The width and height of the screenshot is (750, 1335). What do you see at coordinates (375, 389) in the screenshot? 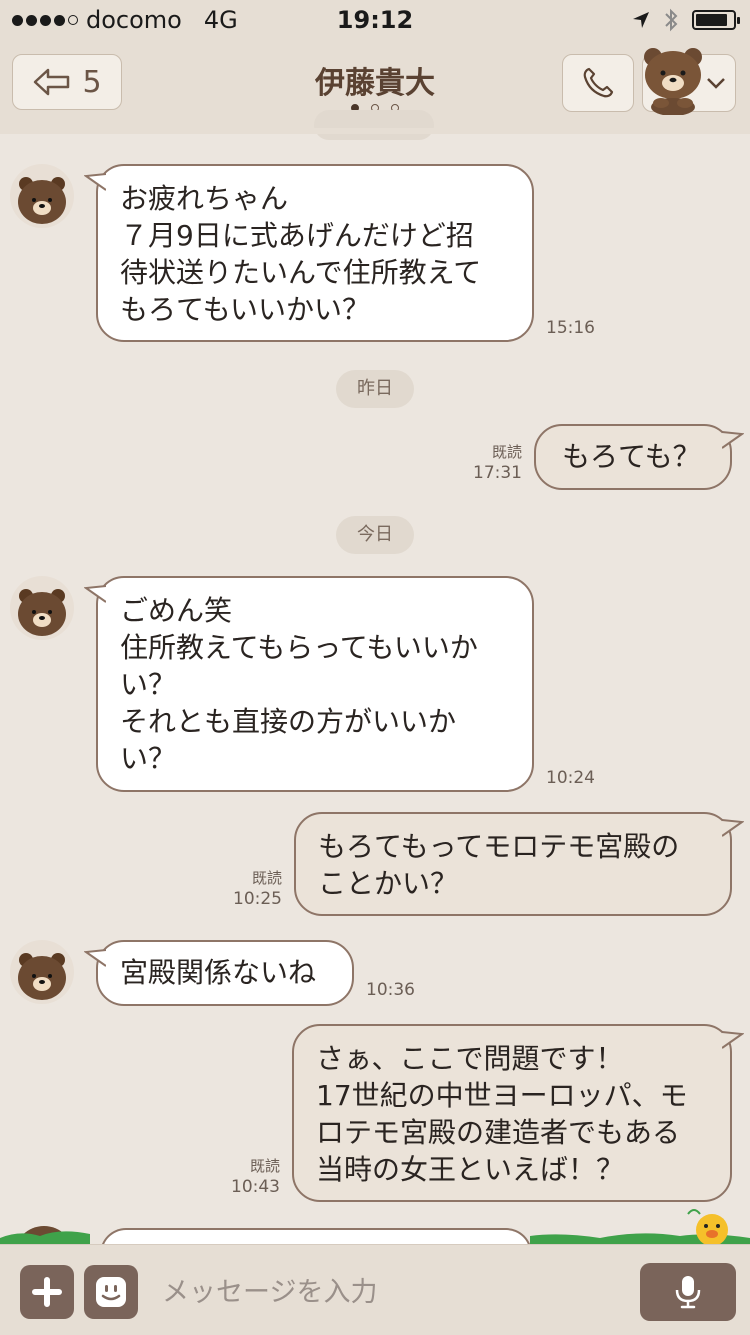
I see `date-pill-yesterday: 昨日` at bounding box center [375, 389].